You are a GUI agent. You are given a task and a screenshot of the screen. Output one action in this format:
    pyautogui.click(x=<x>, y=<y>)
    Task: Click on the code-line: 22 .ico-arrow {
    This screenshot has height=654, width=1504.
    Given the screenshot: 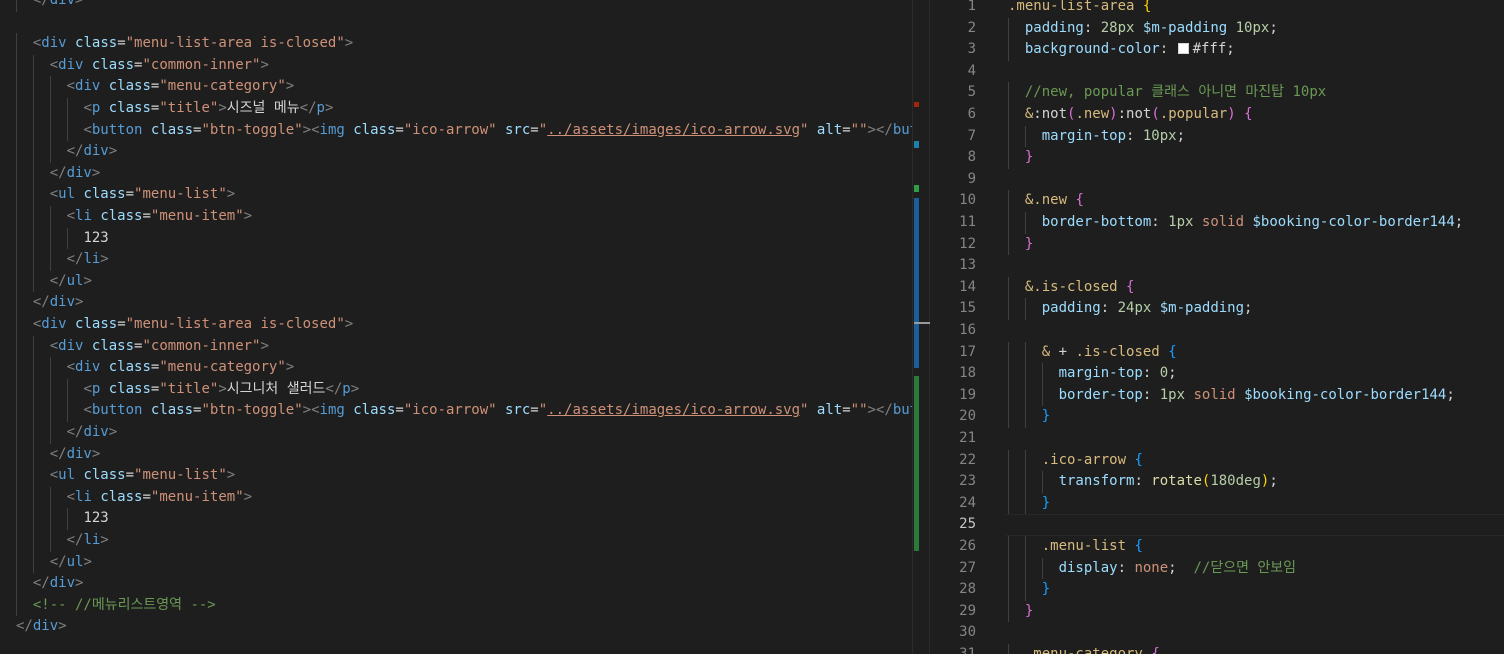 What is the action you would take?
    pyautogui.click(x=1217, y=460)
    